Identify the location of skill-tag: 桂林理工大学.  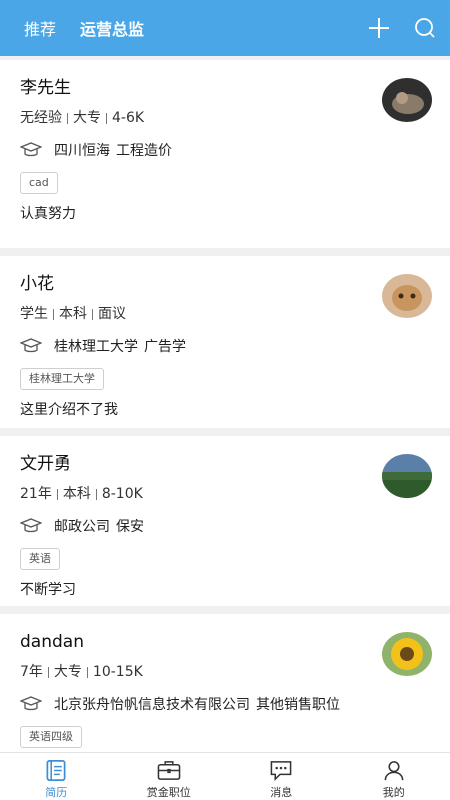
(62, 379).